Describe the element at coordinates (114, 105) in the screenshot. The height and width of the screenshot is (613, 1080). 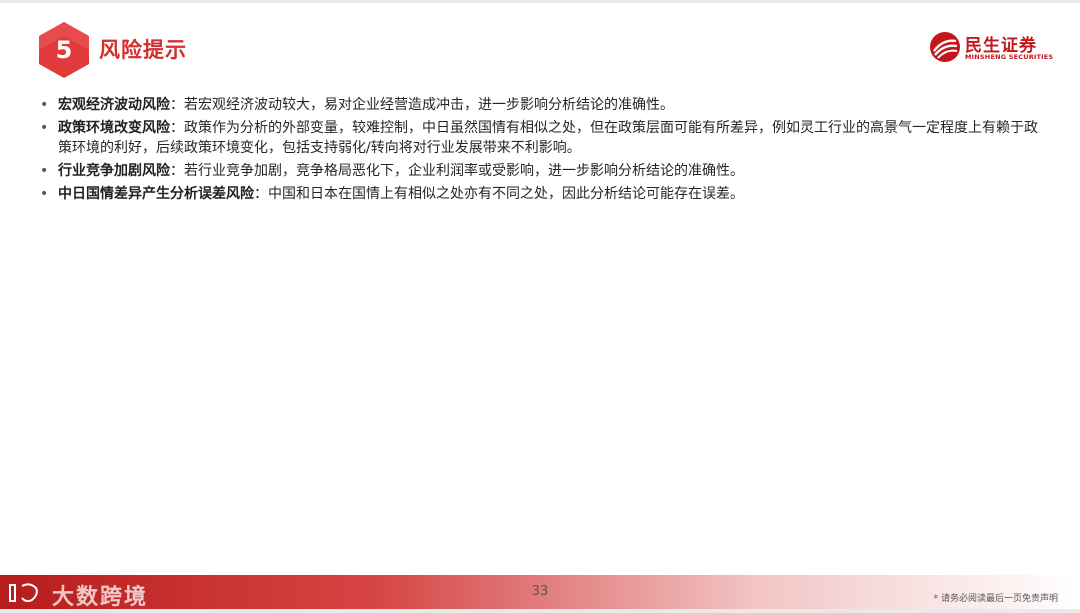
I see `risk-title: 宏观经济波动风险` at that location.